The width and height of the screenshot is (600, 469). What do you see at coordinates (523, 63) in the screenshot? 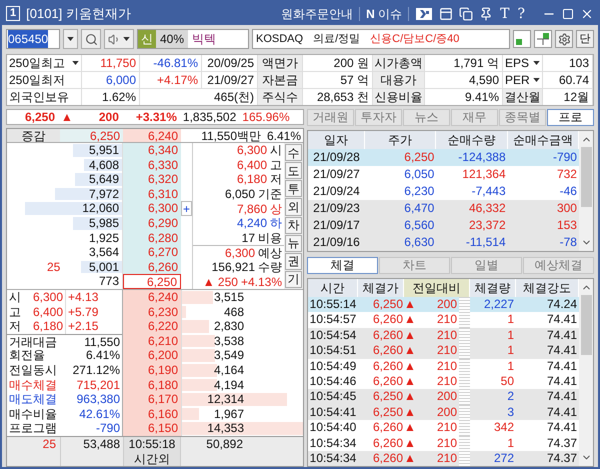
I see `info-dropdown: EPS` at bounding box center [523, 63].